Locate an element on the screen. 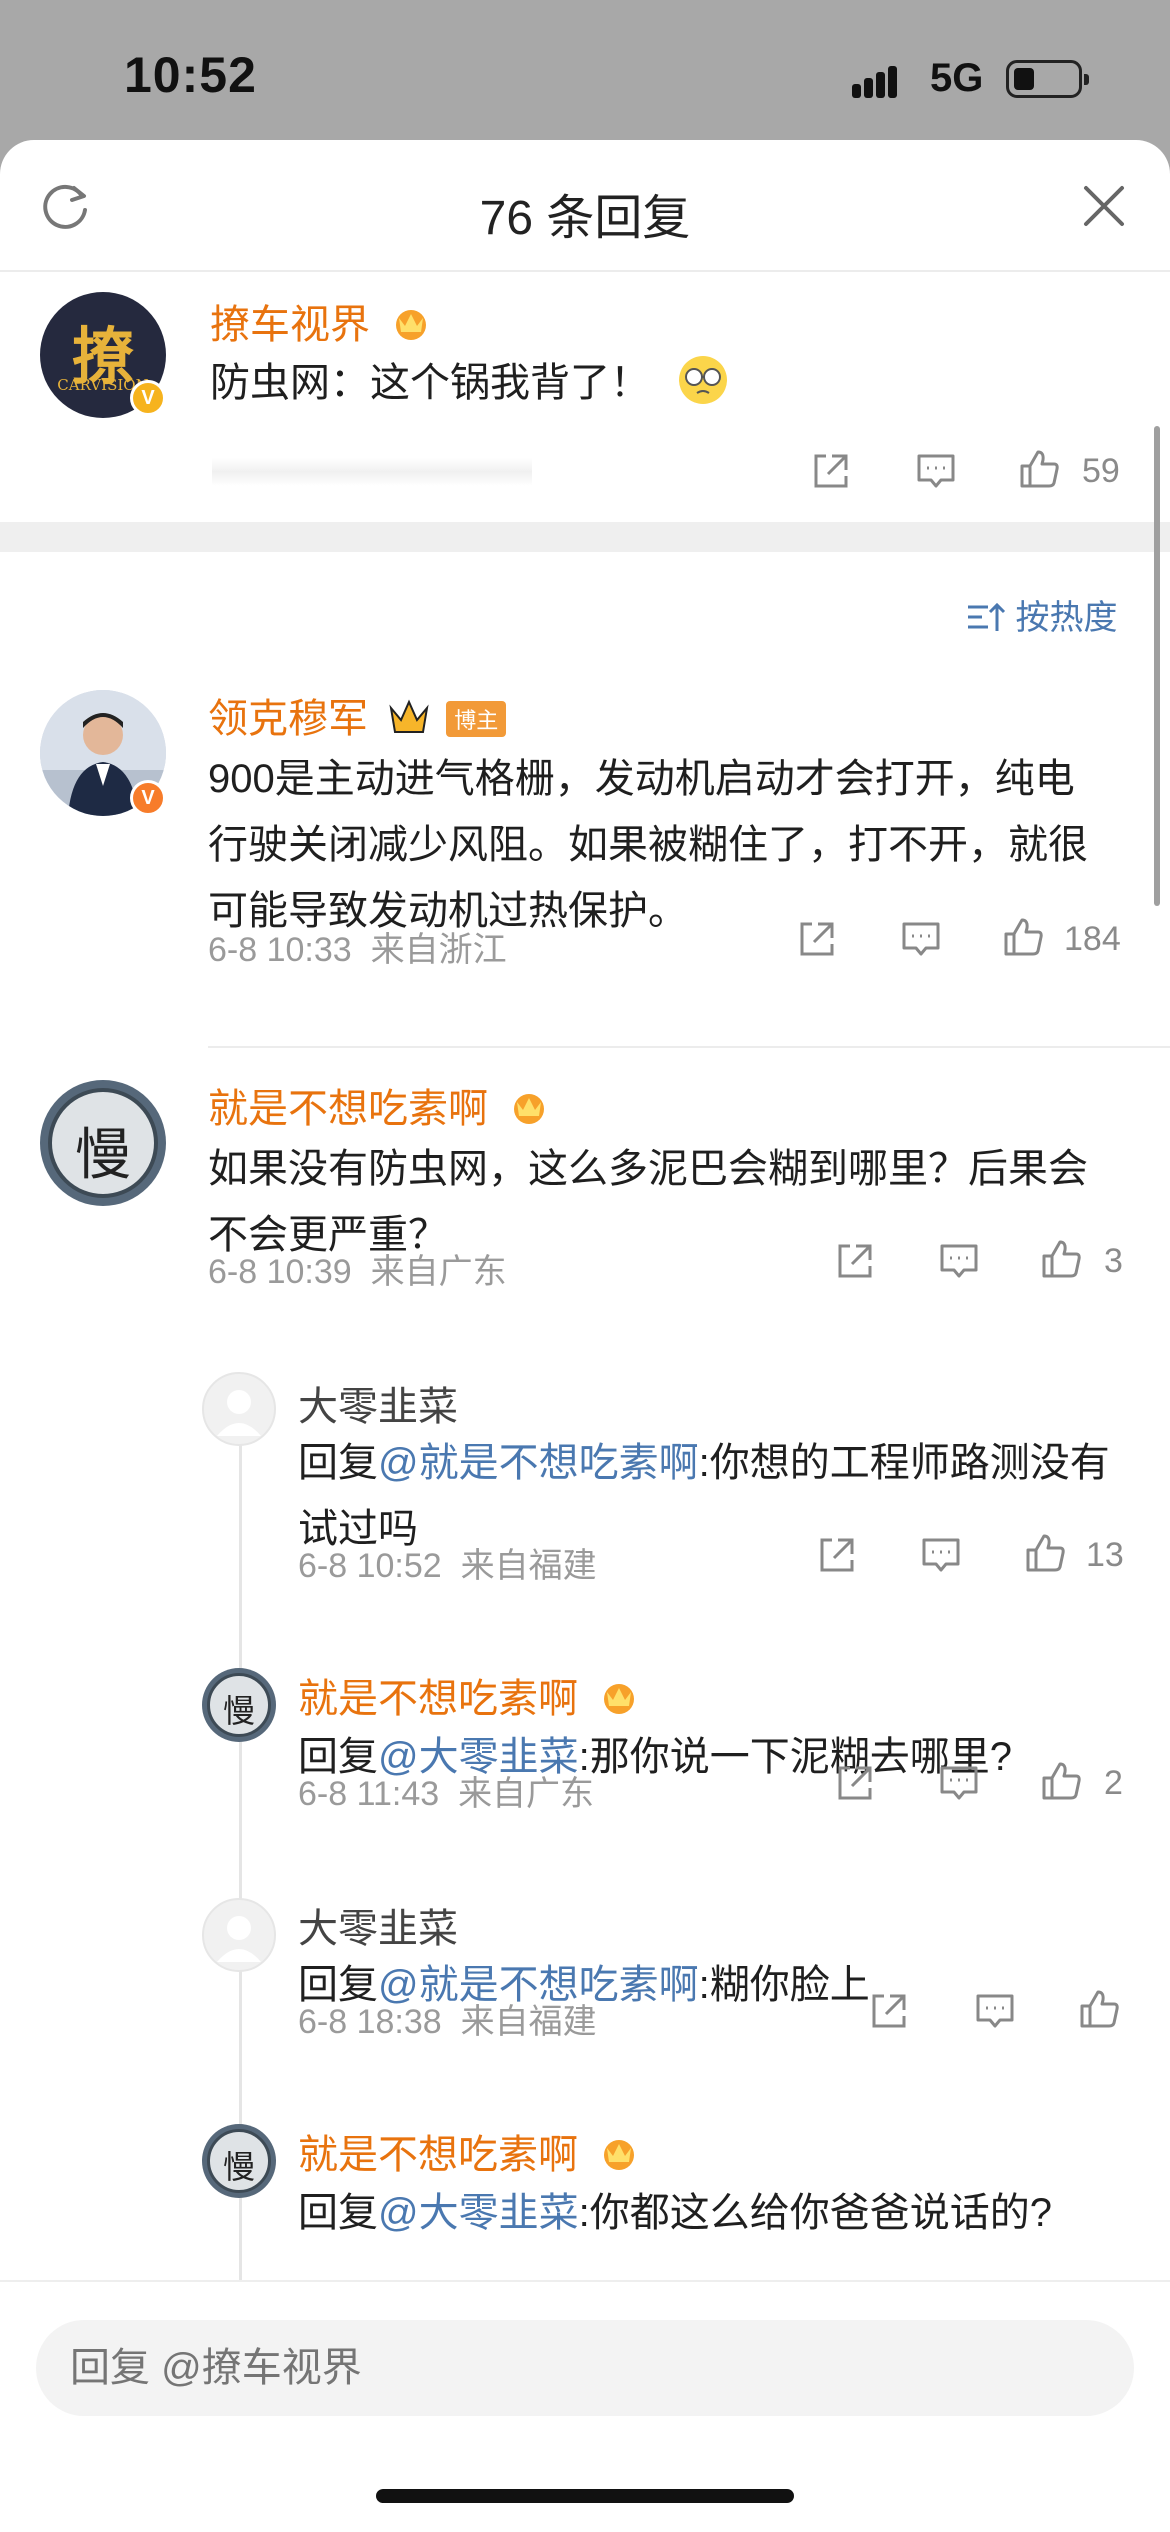 This screenshot has height=2532, width=1170. mention-link: @就是不想吃素啊 is located at coordinates (538, 1463).